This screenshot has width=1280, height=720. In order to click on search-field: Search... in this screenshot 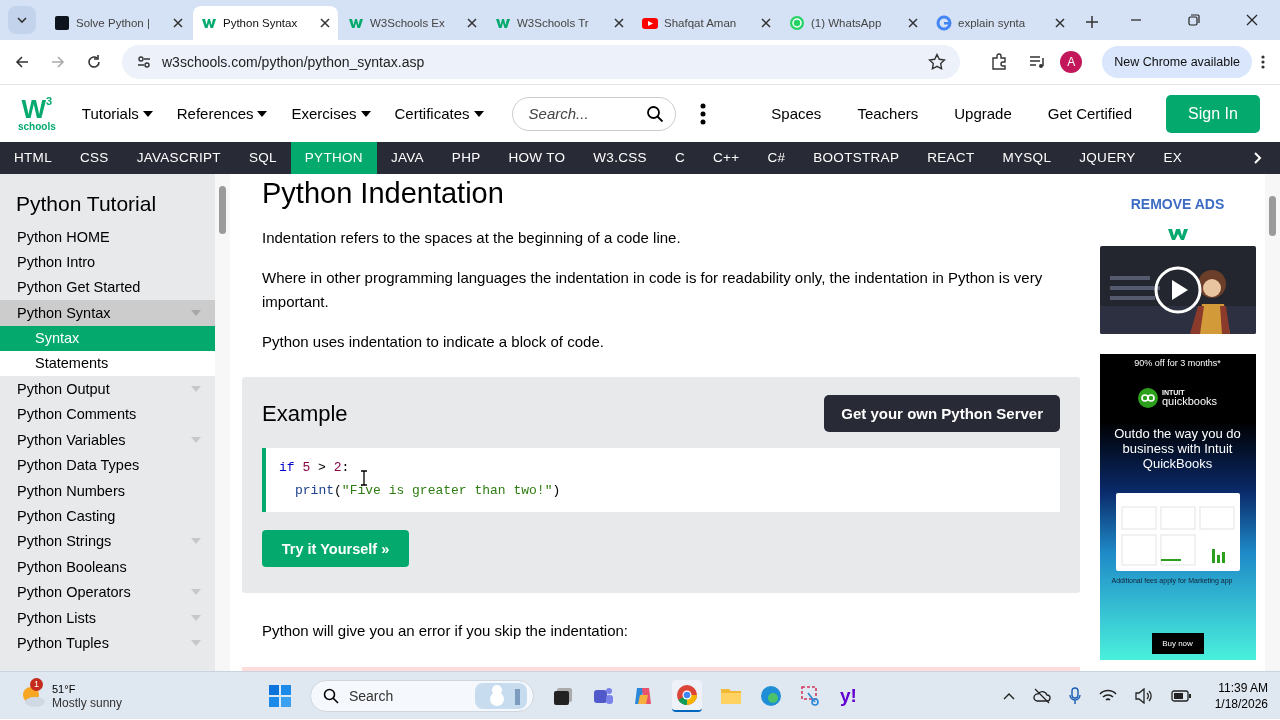, I will do `click(593, 113)`.